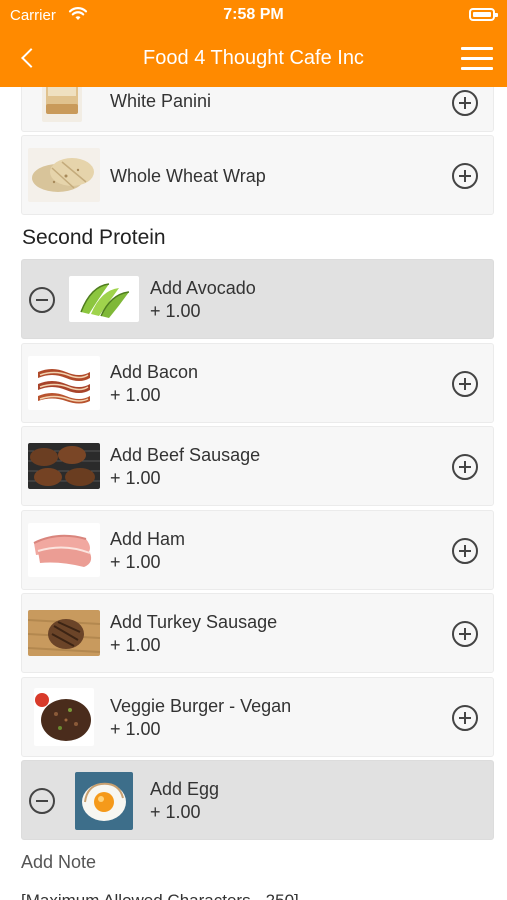 The height and width of the screenshot is (900, 507). I want to click on list-item-whole-wheat-wrap: Whole Wheat Wrap, so click(257, 175).